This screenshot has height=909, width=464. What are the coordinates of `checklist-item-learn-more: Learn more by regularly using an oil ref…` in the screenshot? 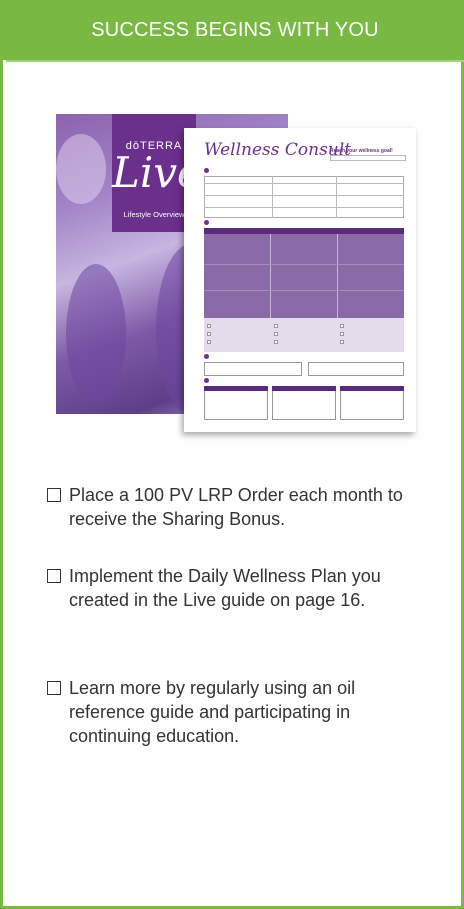 It's located at (242, 715).